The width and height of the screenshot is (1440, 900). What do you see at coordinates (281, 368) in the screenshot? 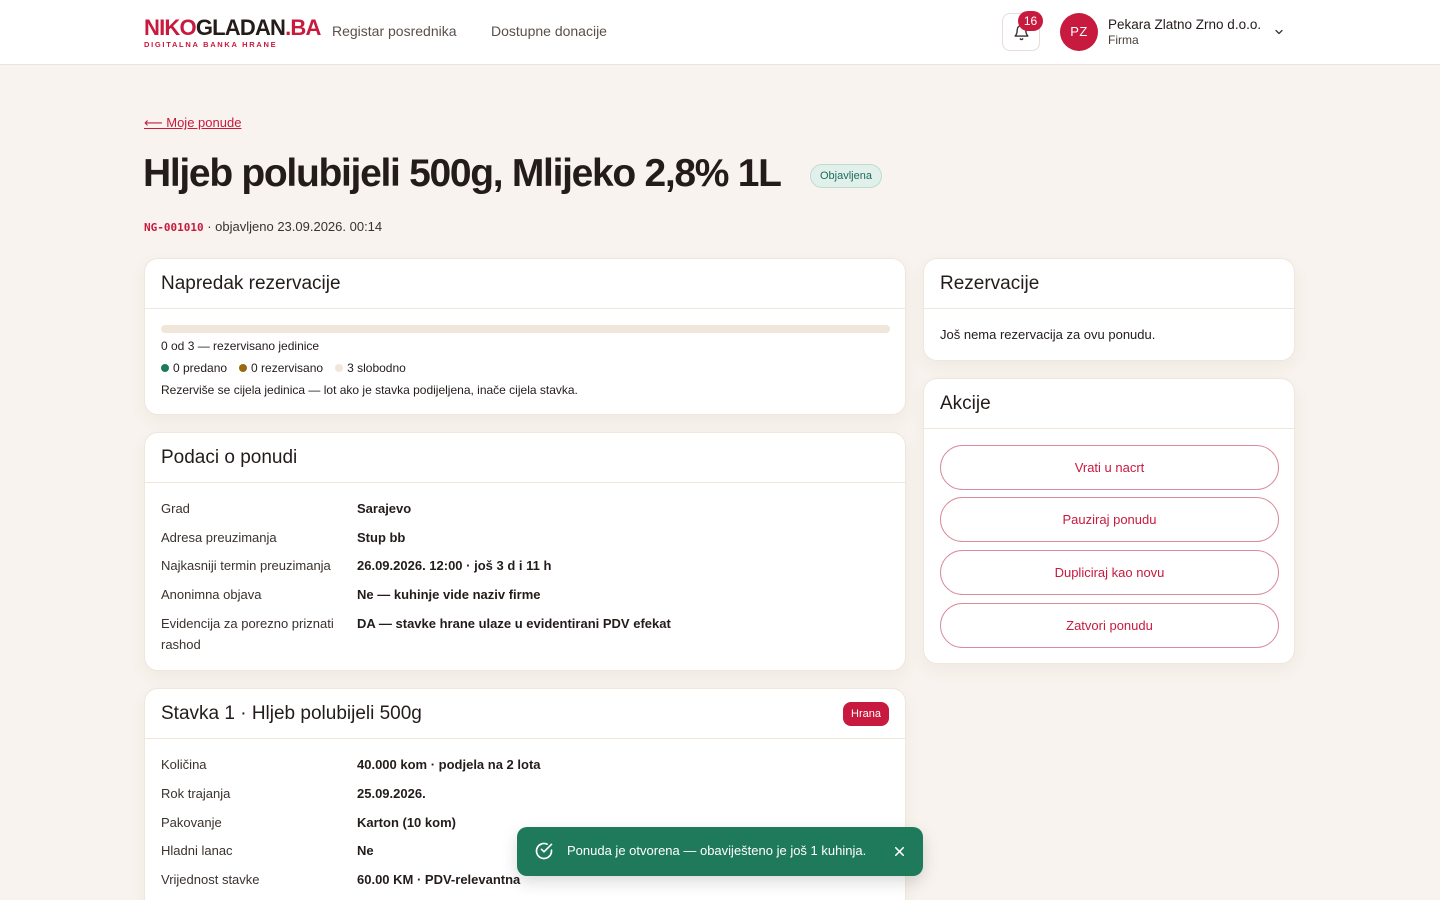
I see `legend-item-rezervisano: 0 rezervisano` at bounding box center [281, 368].